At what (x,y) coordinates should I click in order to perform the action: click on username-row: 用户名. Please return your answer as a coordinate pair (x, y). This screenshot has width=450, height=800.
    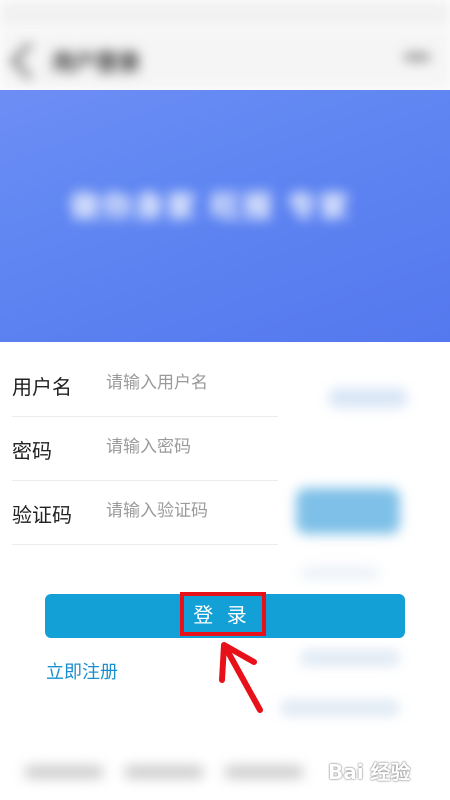
    Looking at the image, I should click on (145, 384).